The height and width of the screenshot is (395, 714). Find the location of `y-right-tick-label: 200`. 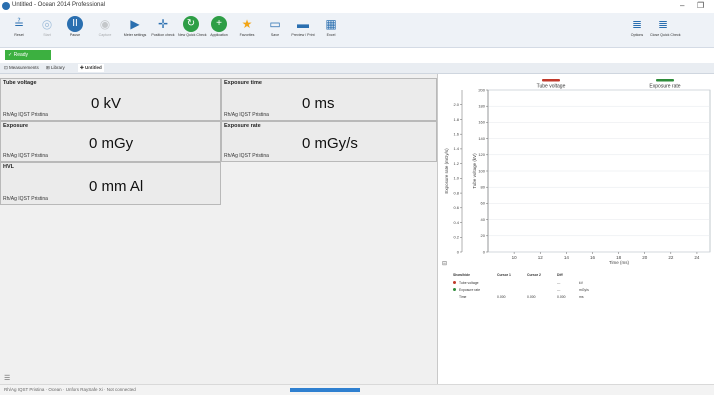

y-right-tick-label: 200 is located at coordinates (481, 89).